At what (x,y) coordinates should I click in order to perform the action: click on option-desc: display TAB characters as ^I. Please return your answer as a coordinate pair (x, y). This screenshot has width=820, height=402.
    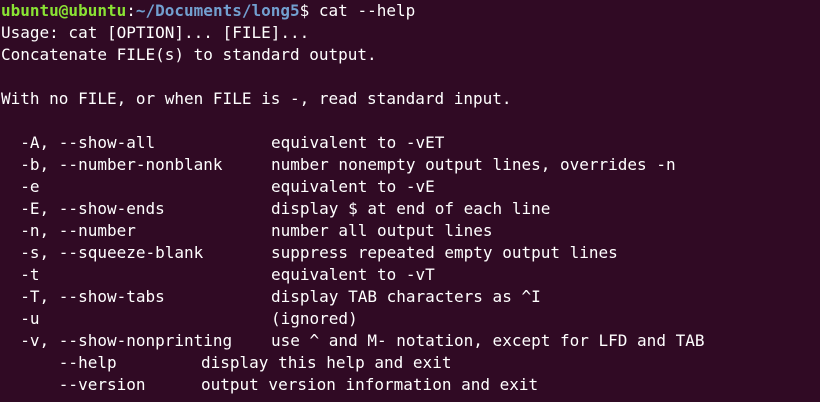
    Looking at the image, I should click on (406, 296).